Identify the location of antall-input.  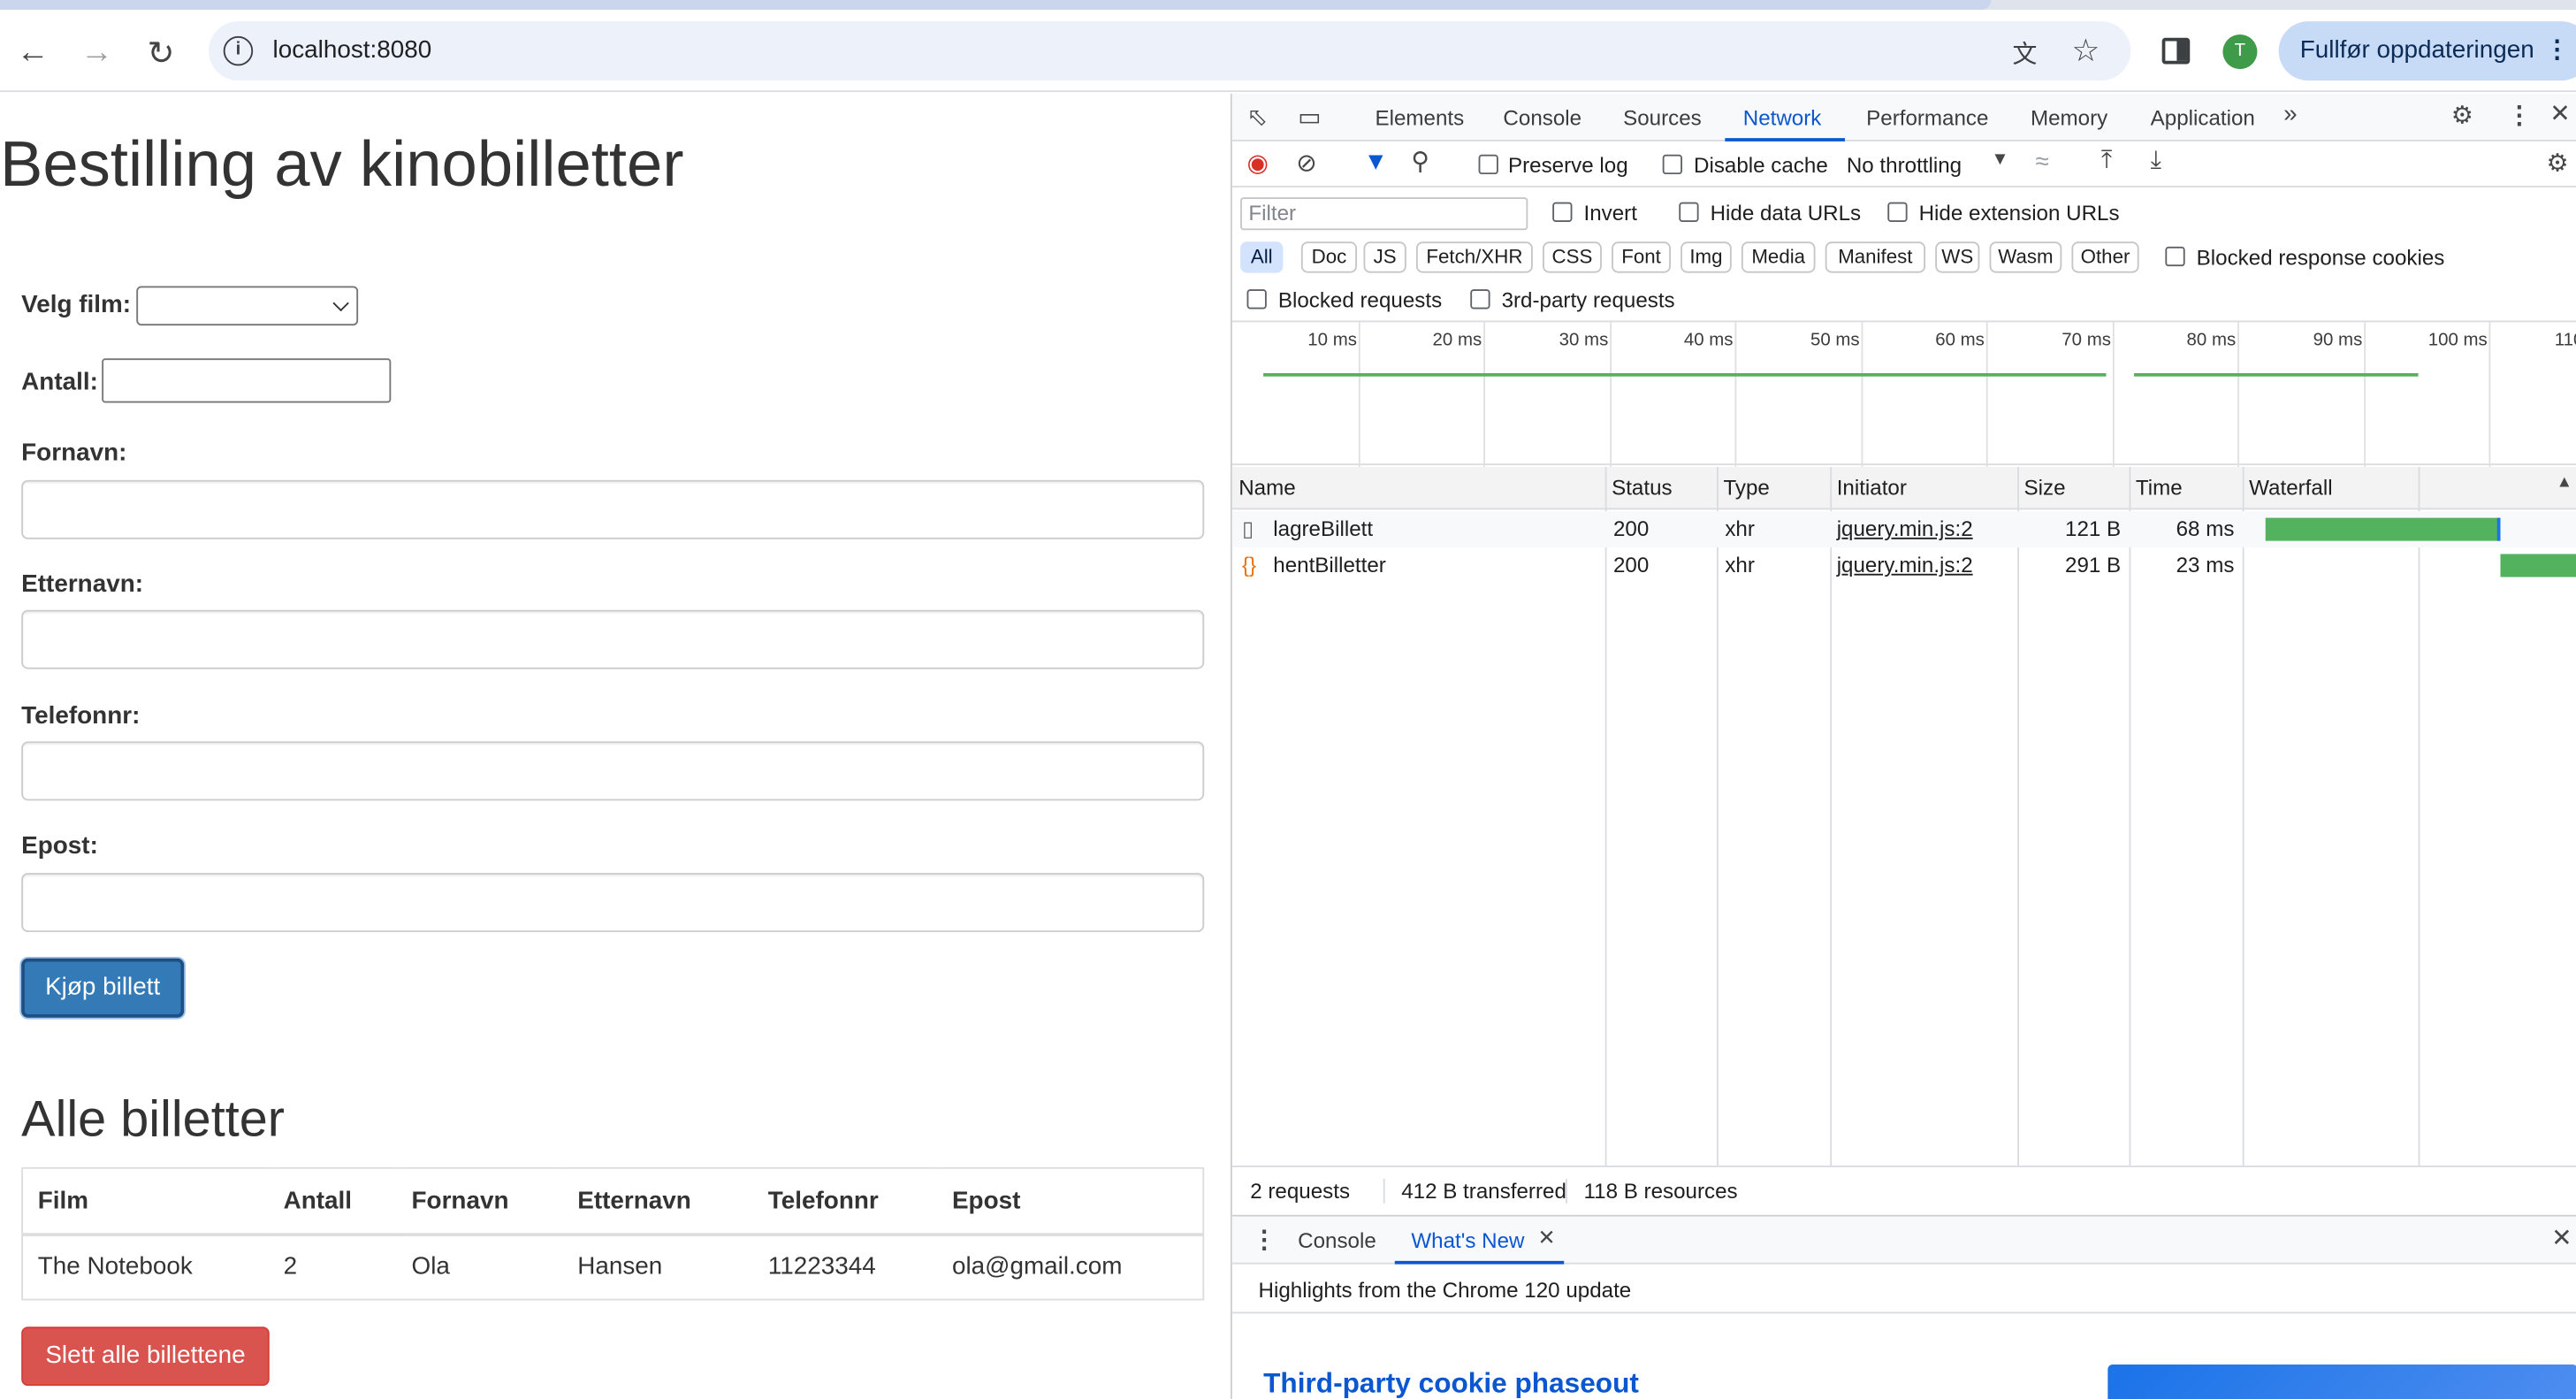
(247, 380).